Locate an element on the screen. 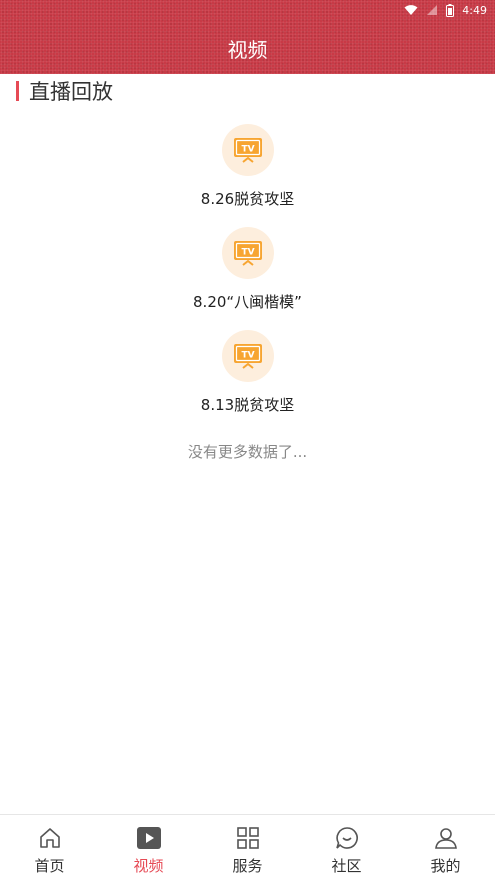 The height and width of the screenshot is (881, 495). video-item: TV 8.26脱贫攻坚 is located at coordinates (247, 166).